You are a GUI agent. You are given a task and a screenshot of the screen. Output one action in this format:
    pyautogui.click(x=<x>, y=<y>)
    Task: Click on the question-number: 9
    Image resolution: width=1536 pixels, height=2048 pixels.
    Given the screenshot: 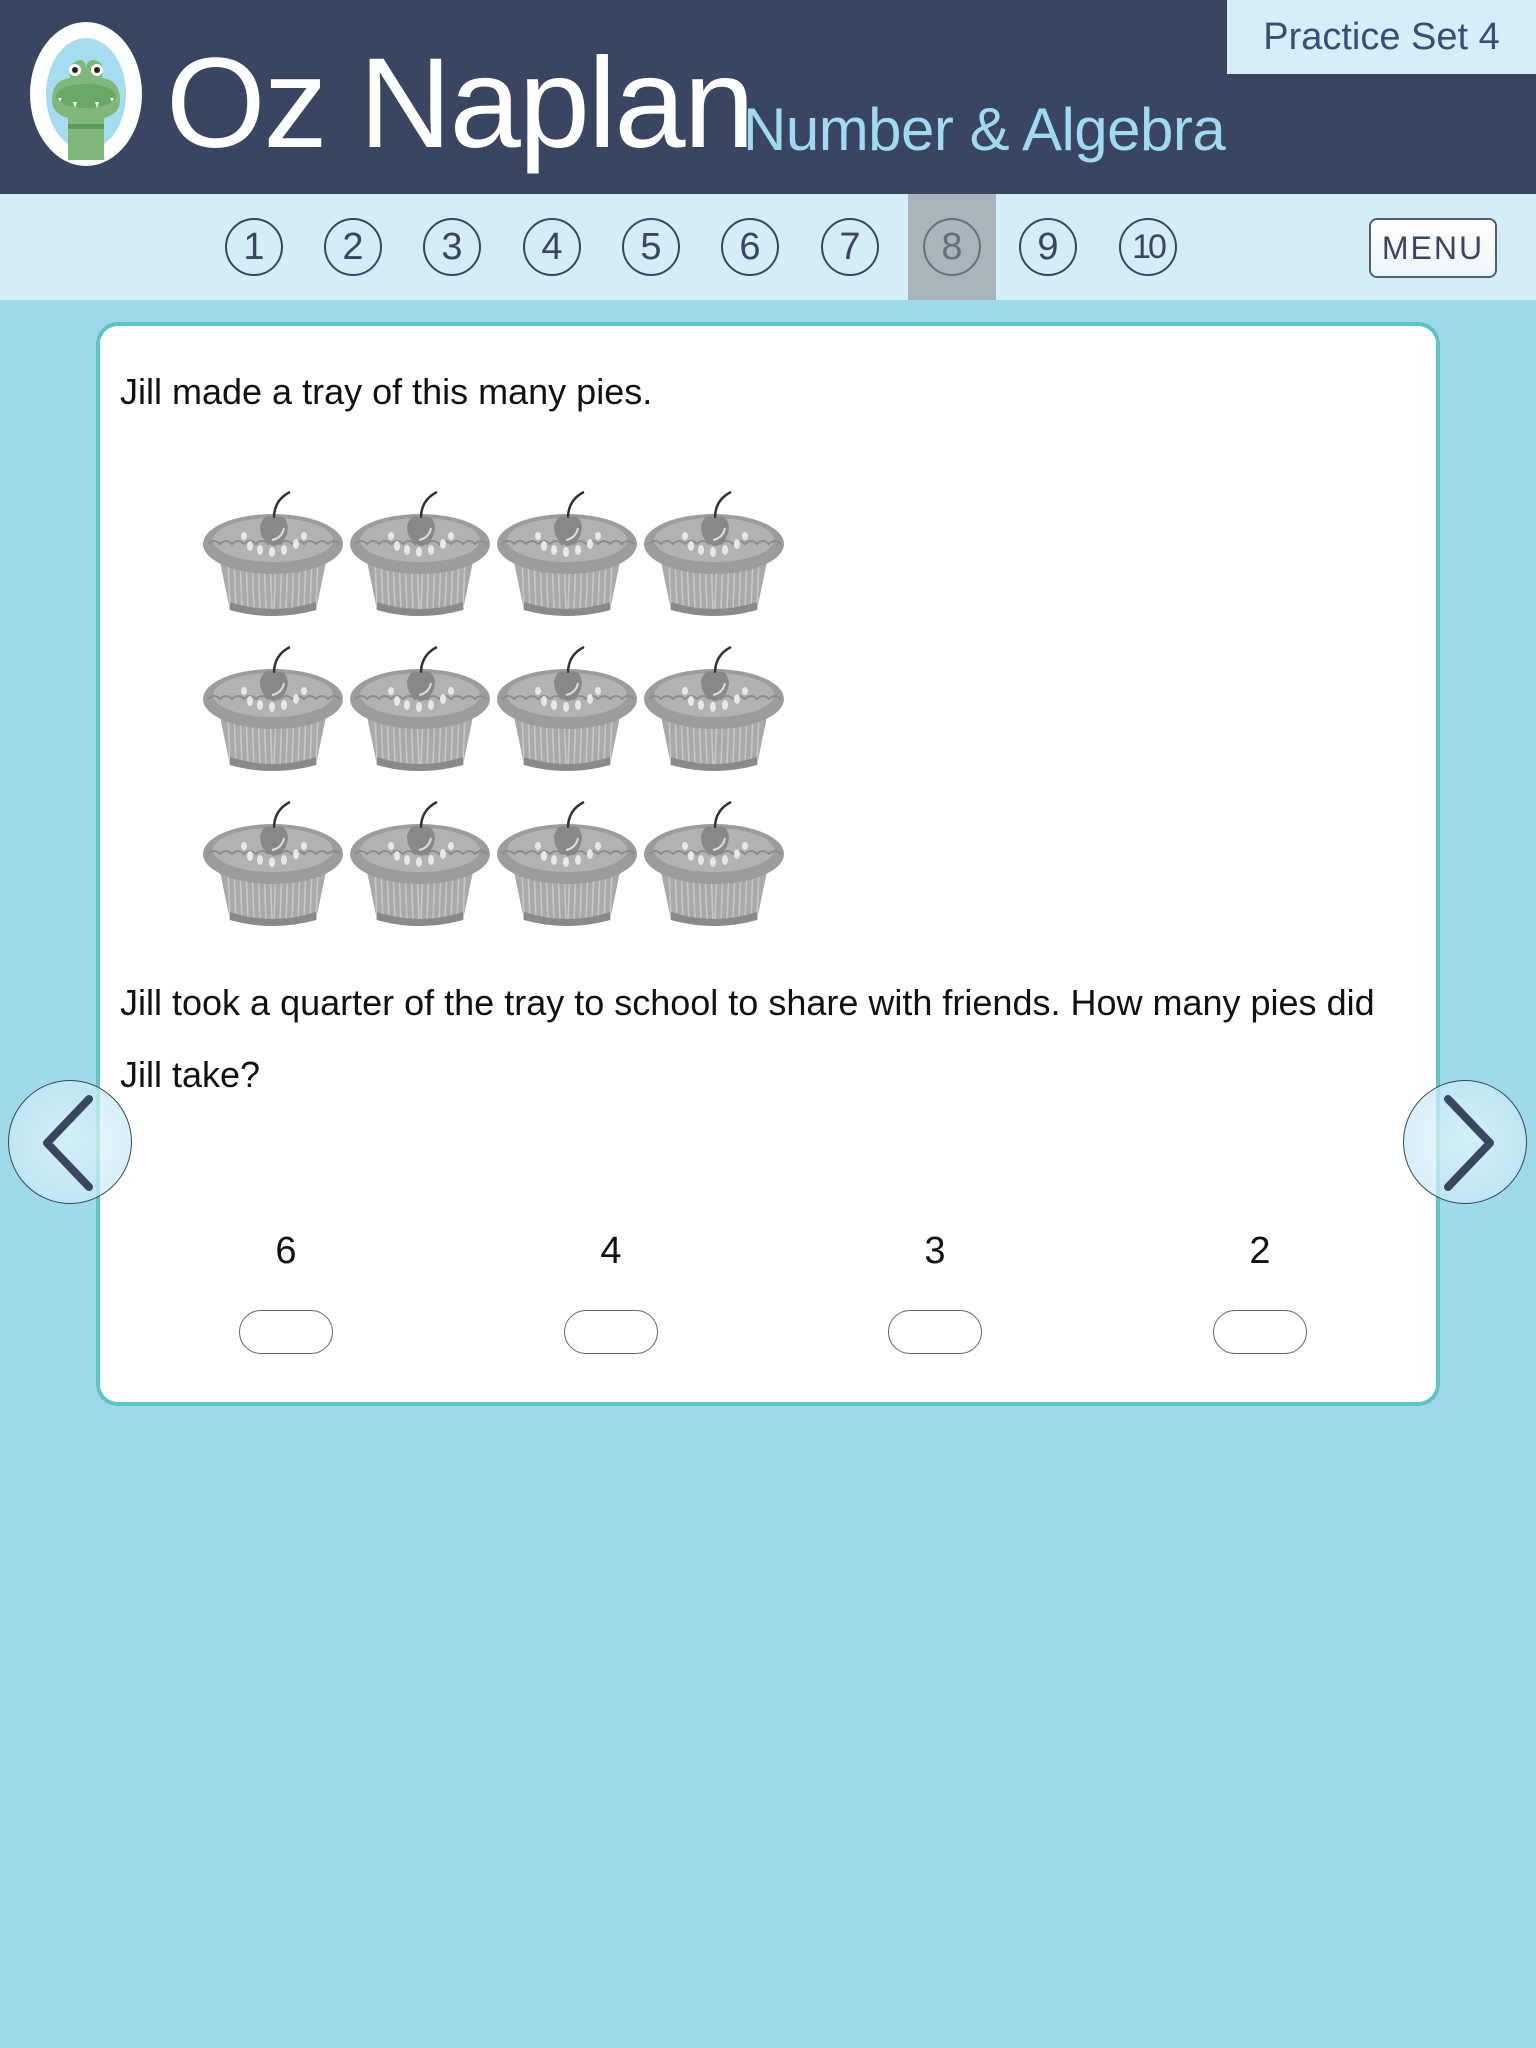 What is the action you would take?
    pyautogui.click(x=1048, y=247)
    